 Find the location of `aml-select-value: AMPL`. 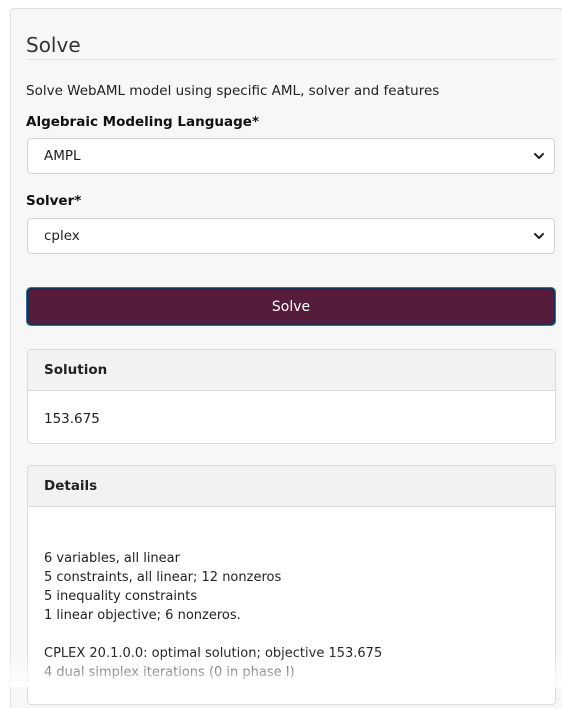

aml-select-value: AMPL is located at coordinates (62, 156).